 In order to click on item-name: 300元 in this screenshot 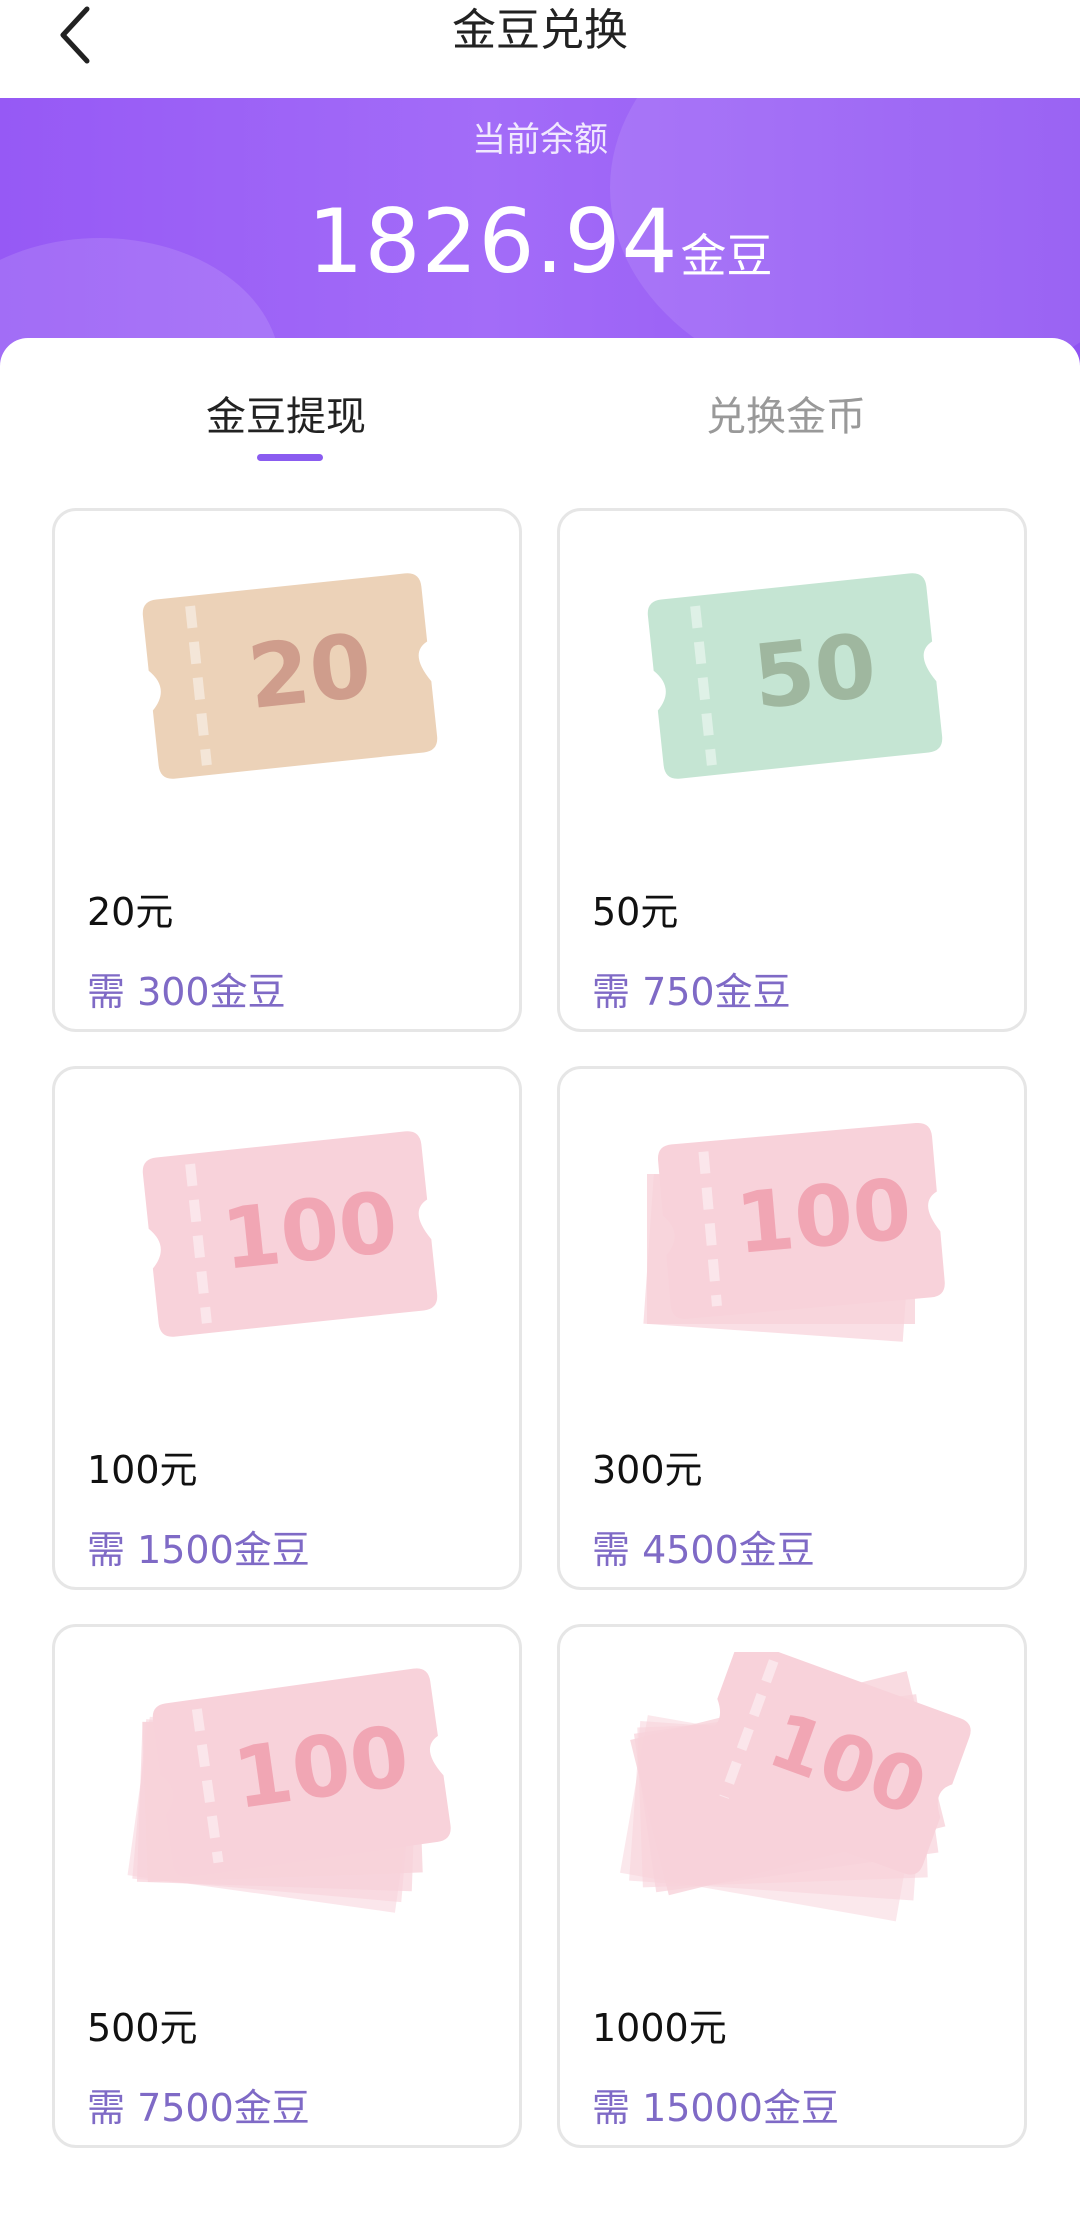, I will do `click(647, 1470)`.